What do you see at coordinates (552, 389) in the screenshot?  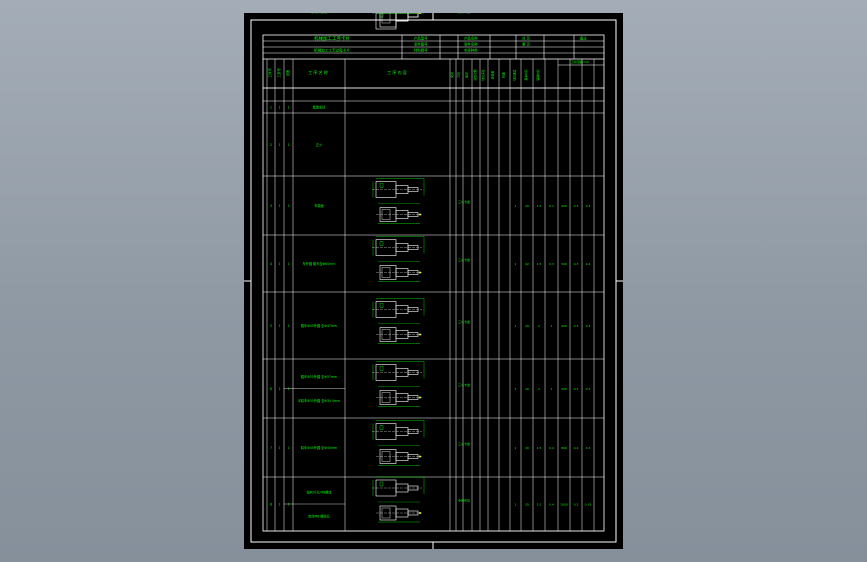 I see `row-value-3: 1` at bounding box center [552, 389].